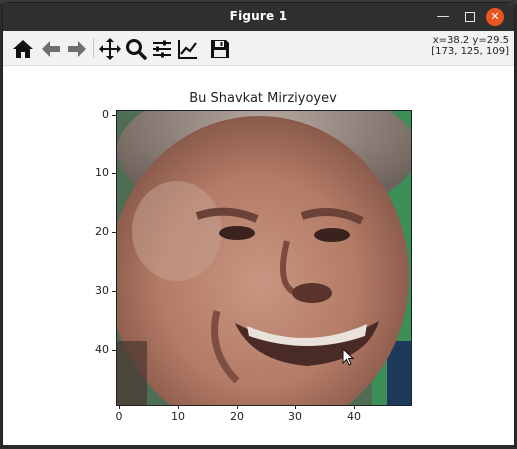  I want to click on navigation-toolbar: x=38.2 y=29.5 [173, 125, 109], so click(258, 48).